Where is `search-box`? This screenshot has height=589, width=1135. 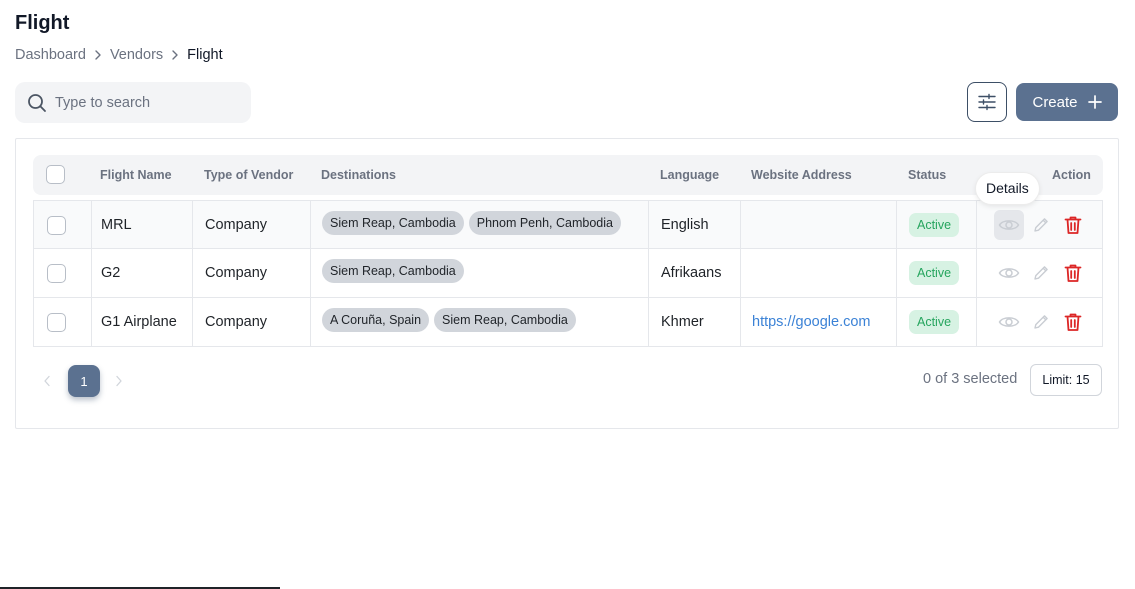
search-box is located at coordinates (133, 102).